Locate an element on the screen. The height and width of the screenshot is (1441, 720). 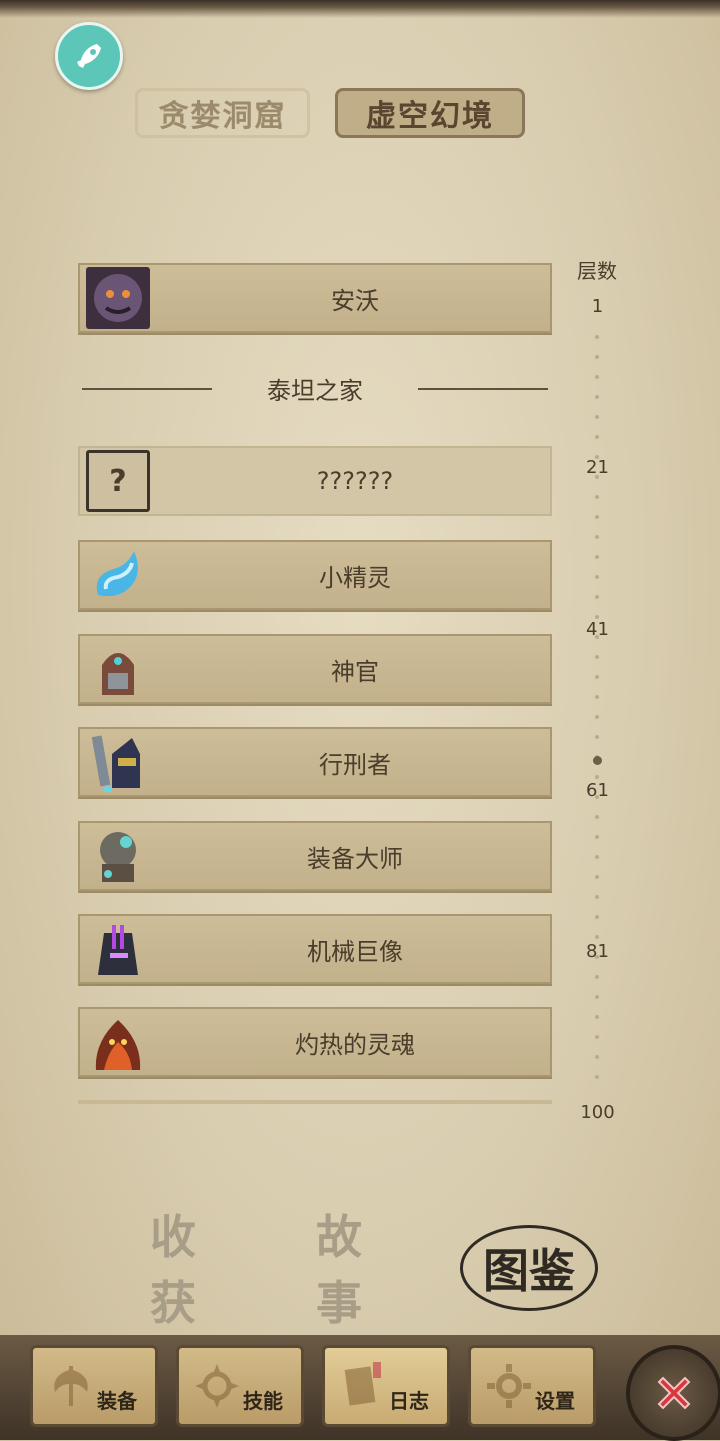
tab-void-realm: 虚空幻境 is located at coordinates (430, 113).